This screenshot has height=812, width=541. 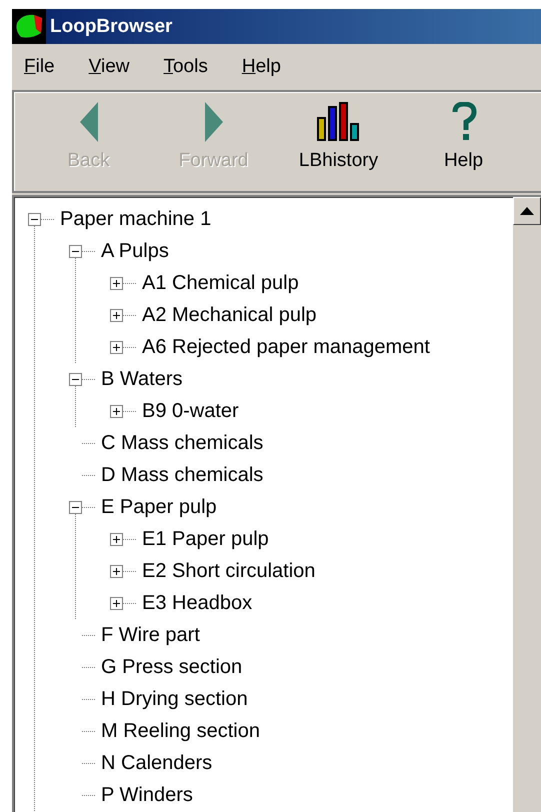 What do you see at coordinates (171, 667) in the screenshot?
I see `tree-item: G Press section` at bounding box center [171, 667].